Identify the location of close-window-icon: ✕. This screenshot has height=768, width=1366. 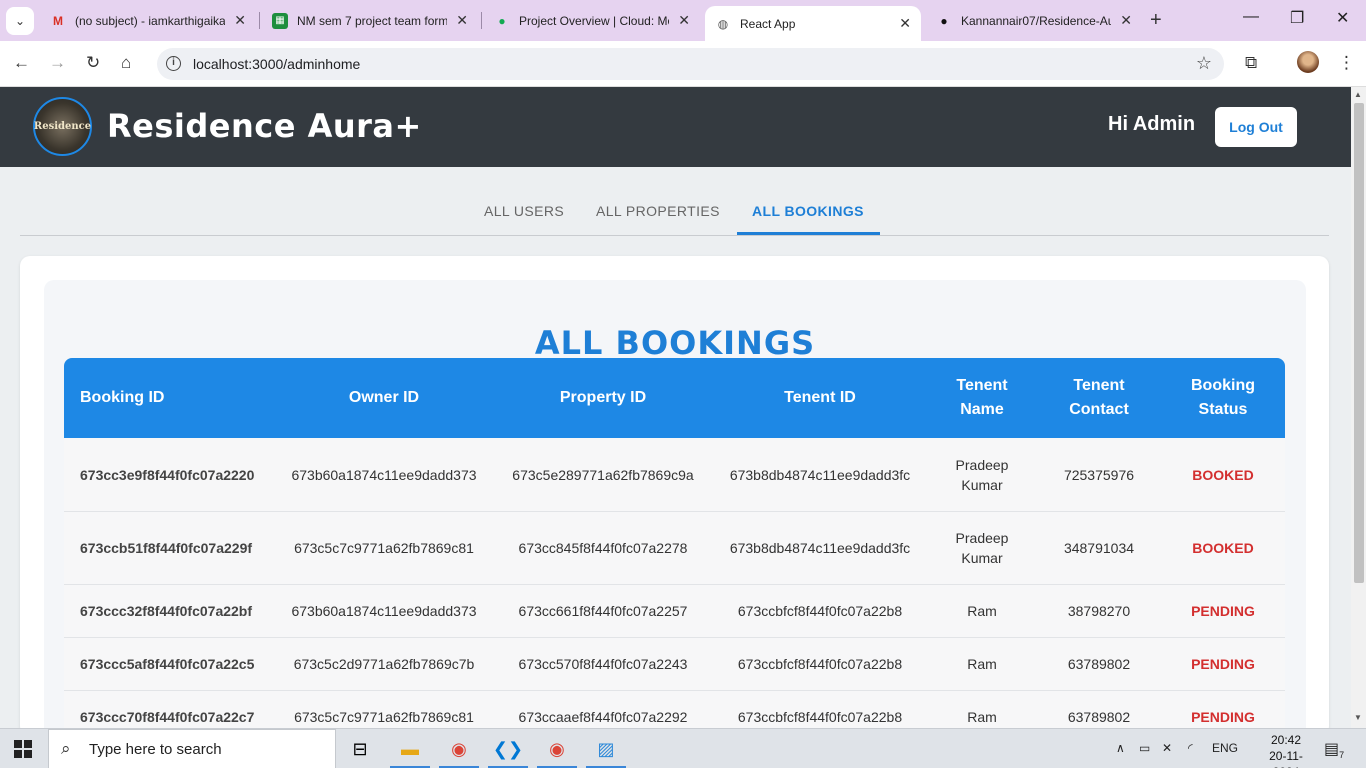
(1342, 18).